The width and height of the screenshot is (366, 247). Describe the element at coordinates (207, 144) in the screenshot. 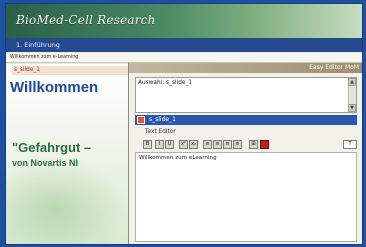

I see `align-left-button: ≡` at that location.